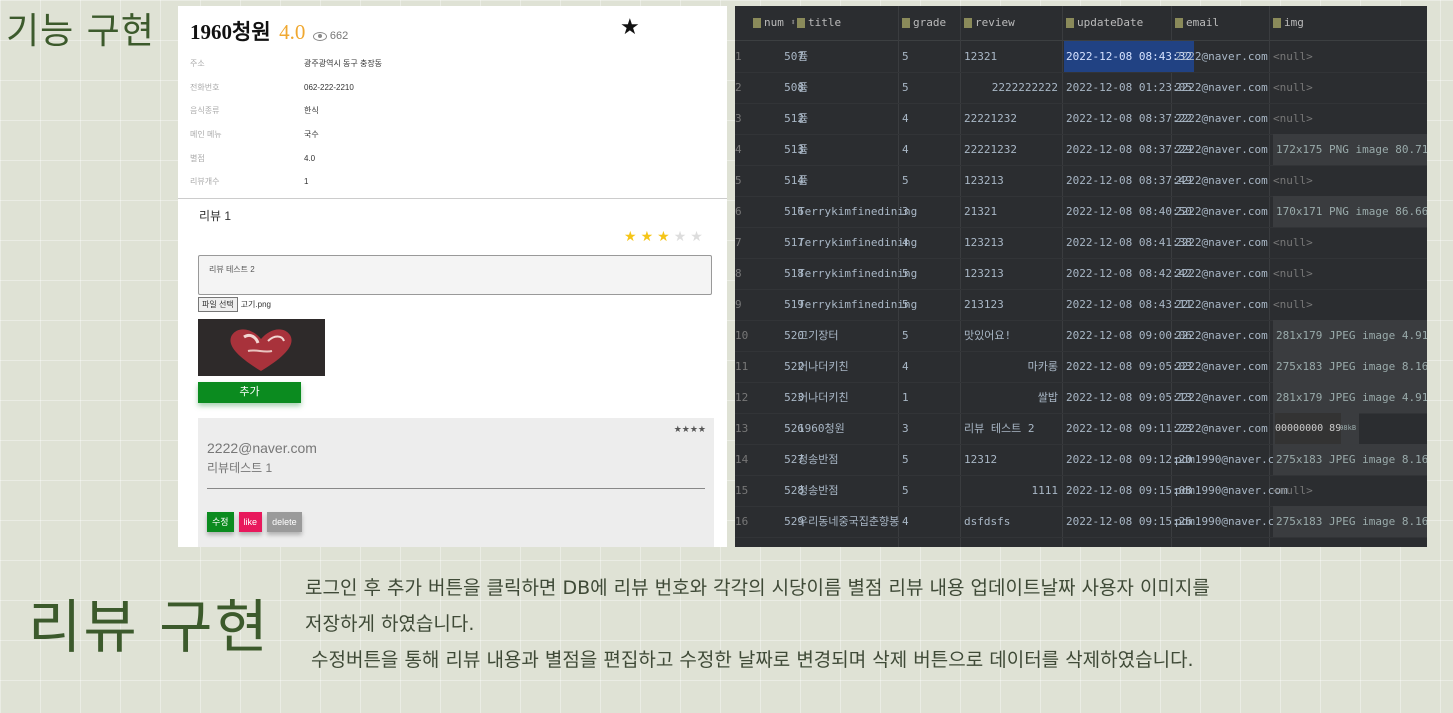 This screenshot has width=1453, height=713. I want to click on row-index: 3, so click(739, 118).